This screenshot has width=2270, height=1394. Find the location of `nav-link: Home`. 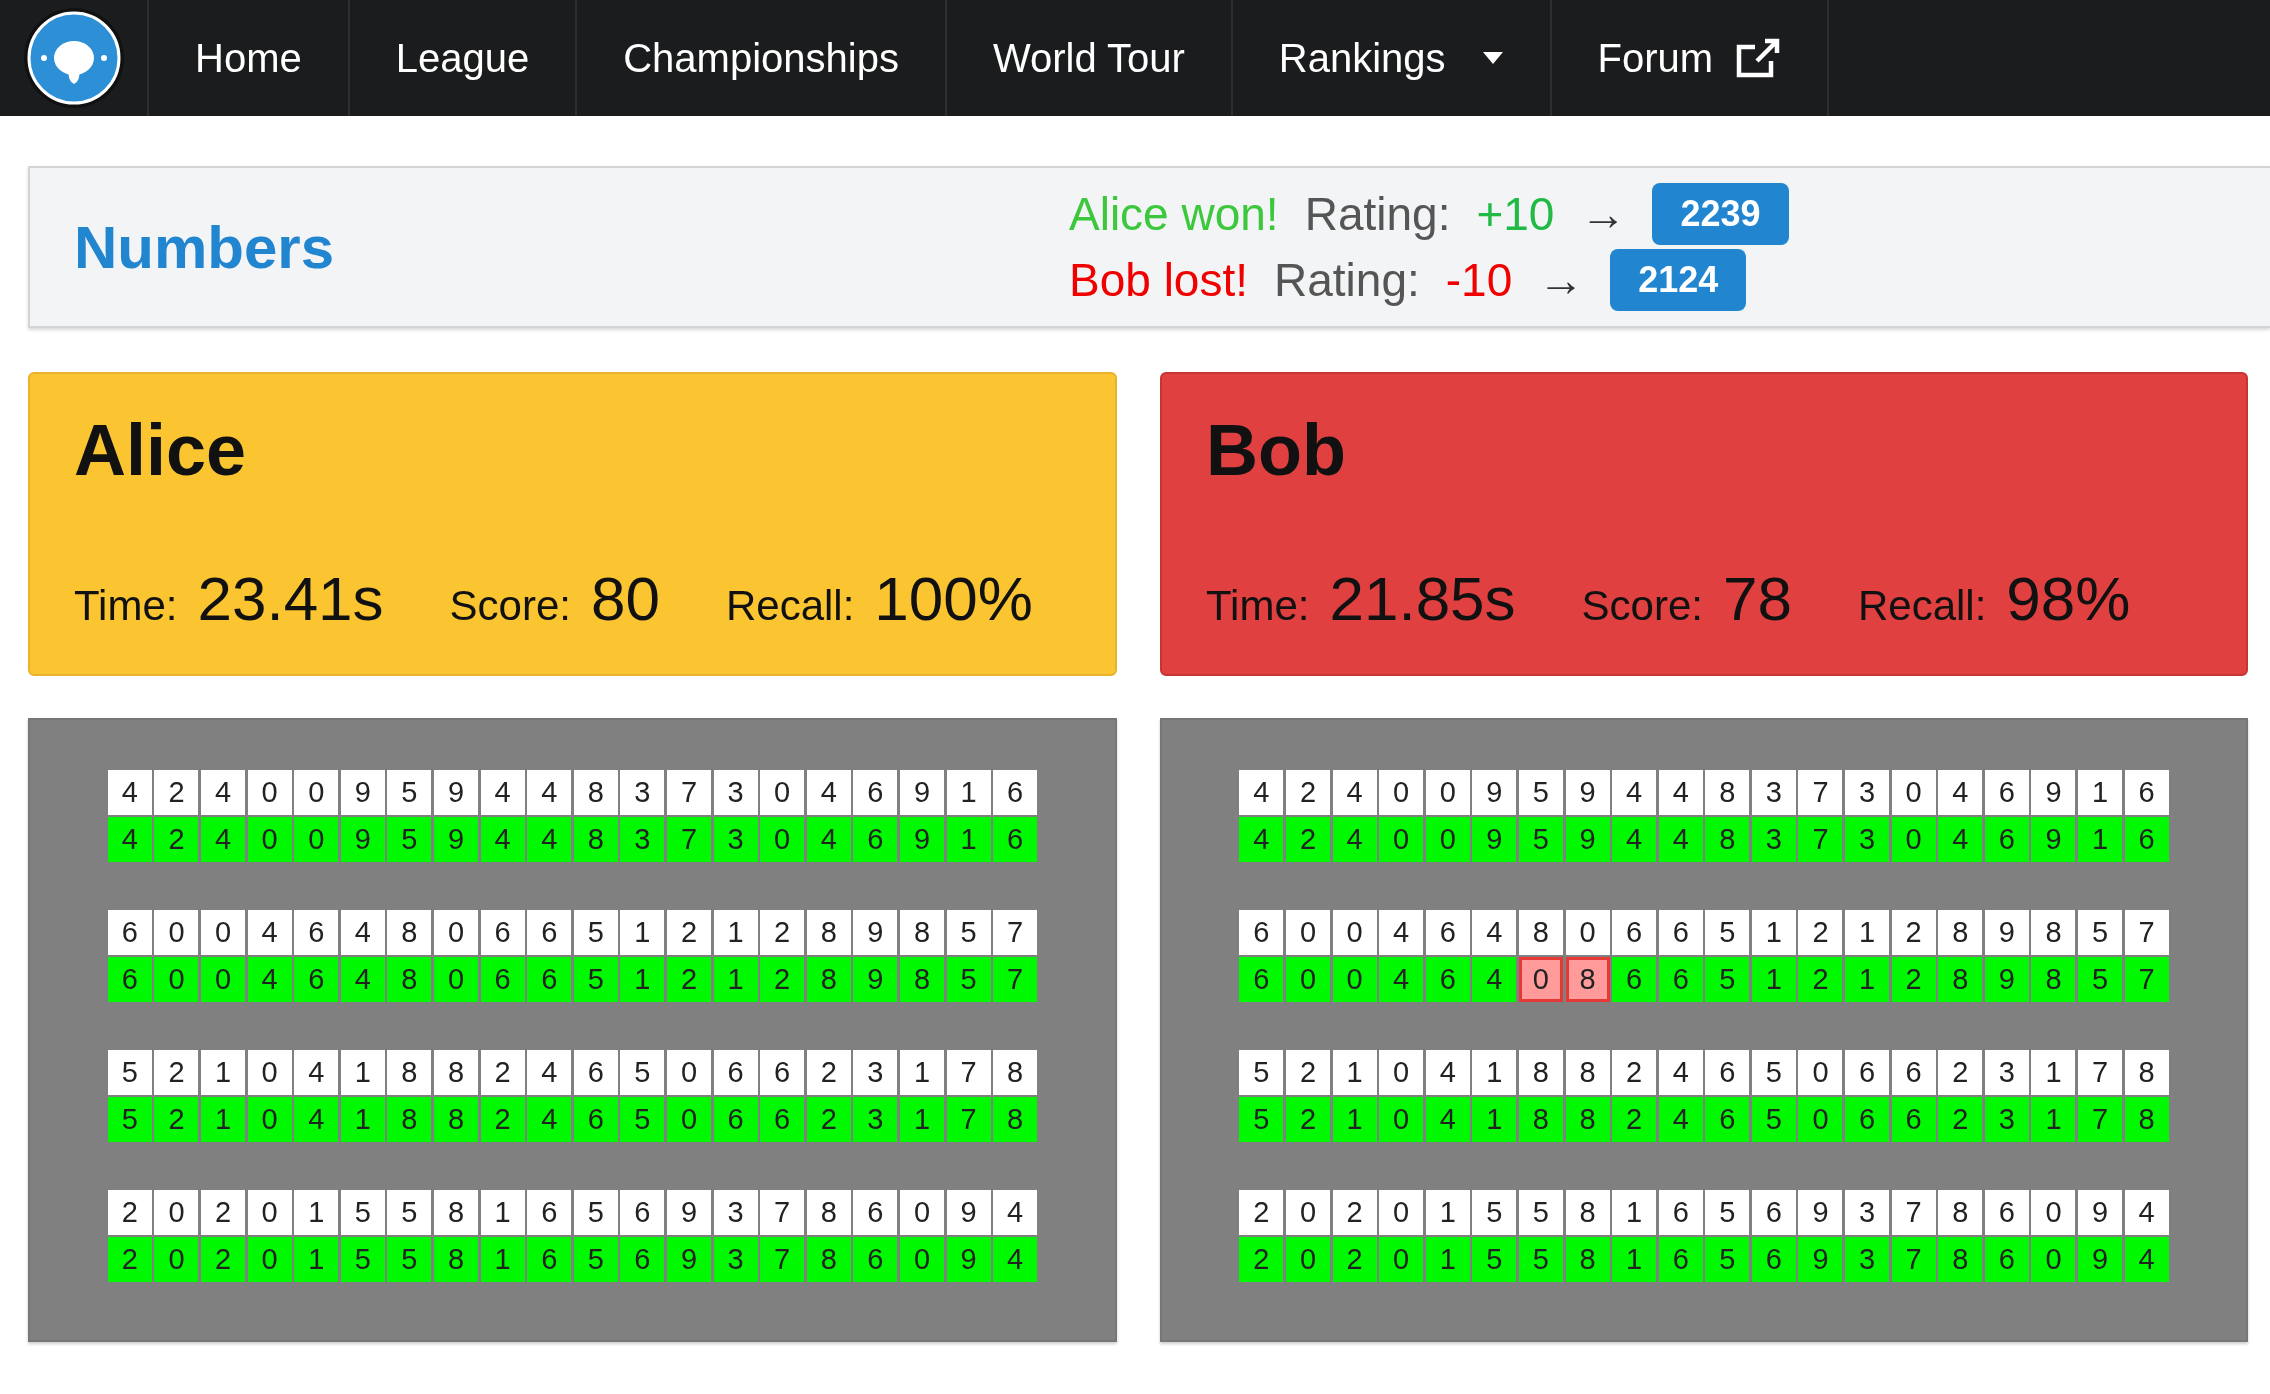

nav-link: Home is located at coordinates (249, 58).